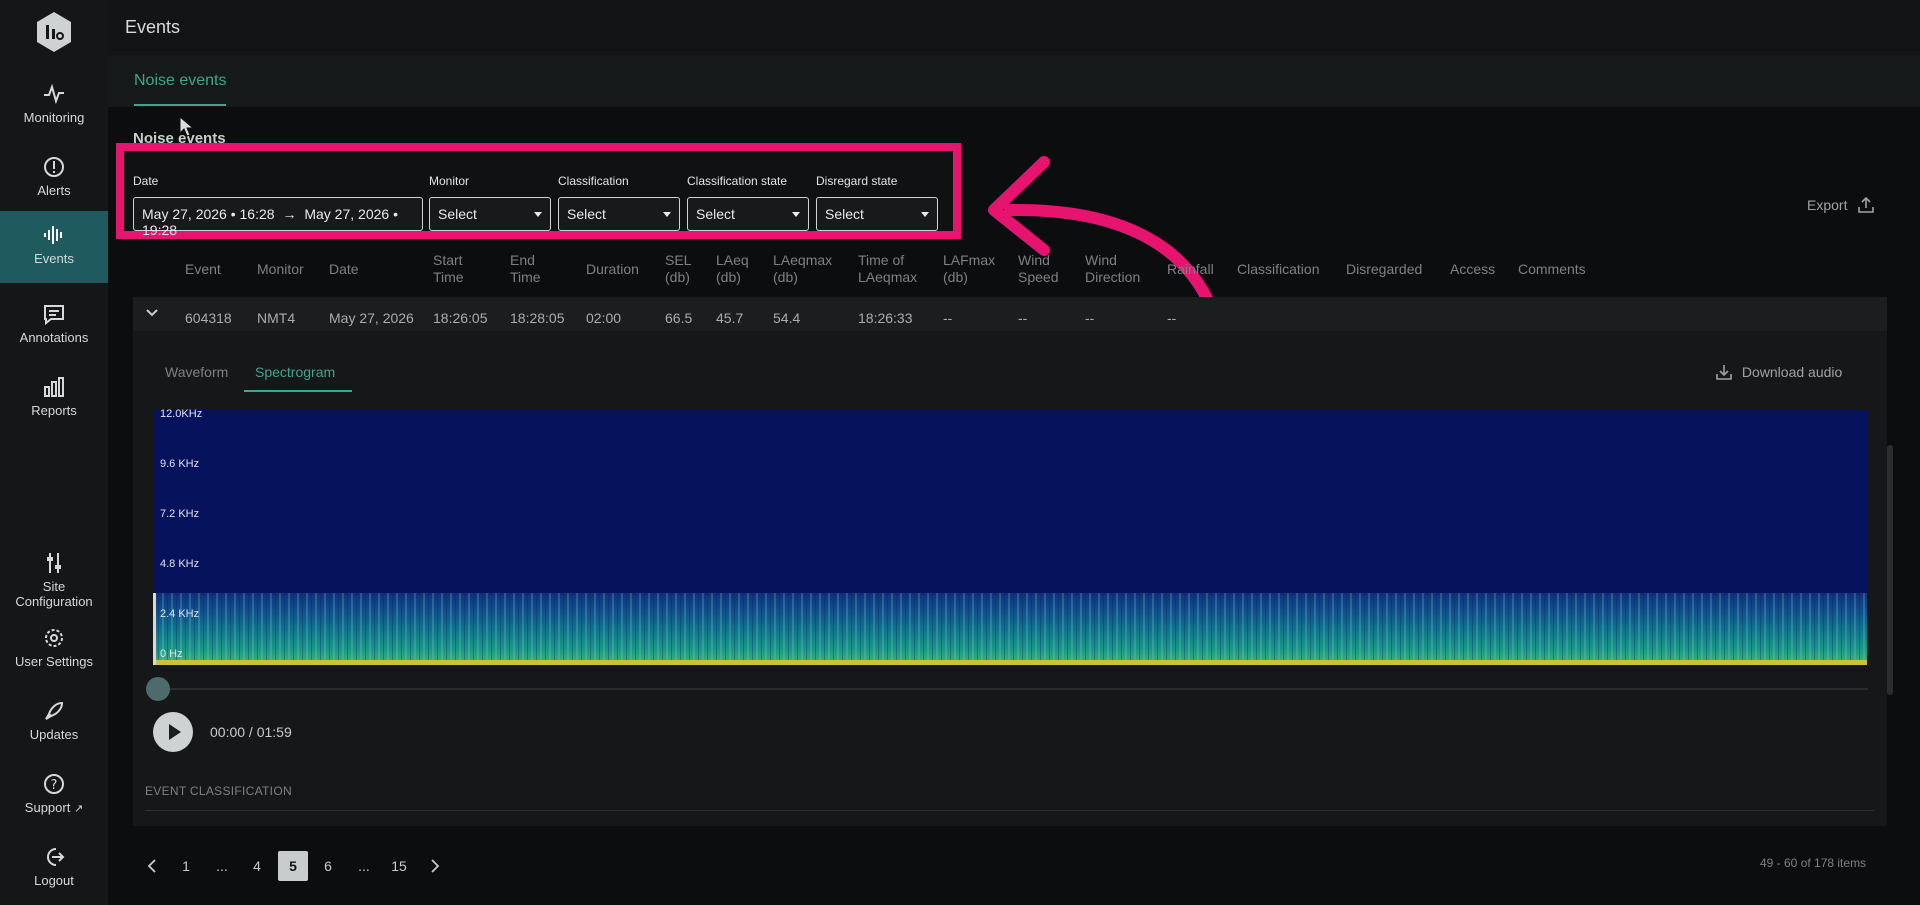 This screenshot has height=905, width=1920. What do you see at coordinates (586, 214) in the screenshot?
I see `classification-select-value: Select` at bounding box center [586, 214].